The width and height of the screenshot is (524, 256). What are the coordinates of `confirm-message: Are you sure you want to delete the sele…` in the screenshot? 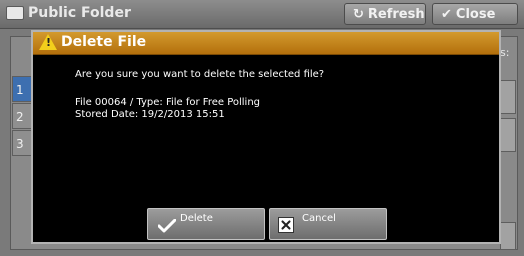 It's located at (200, 74).